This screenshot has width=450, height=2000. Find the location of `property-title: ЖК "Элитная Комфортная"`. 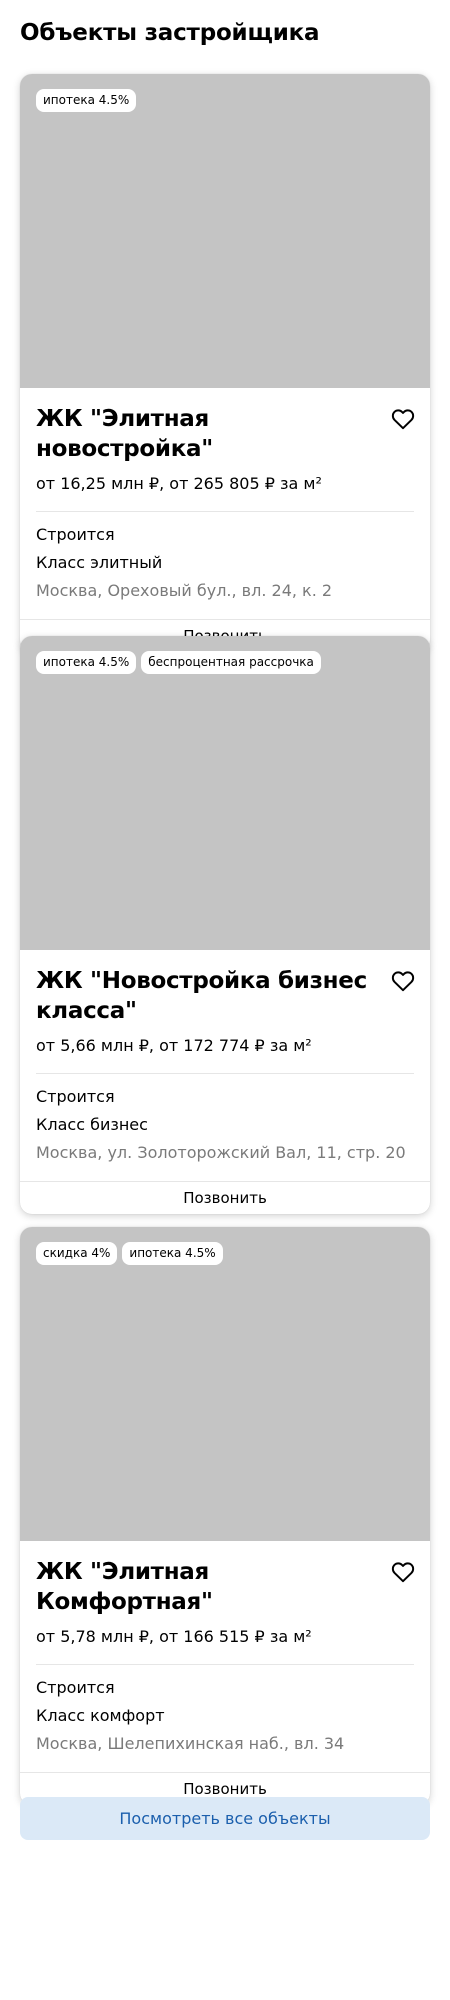

property-title: ЖК "Элитная Комфортная" is located at coordinates (225, 1587).